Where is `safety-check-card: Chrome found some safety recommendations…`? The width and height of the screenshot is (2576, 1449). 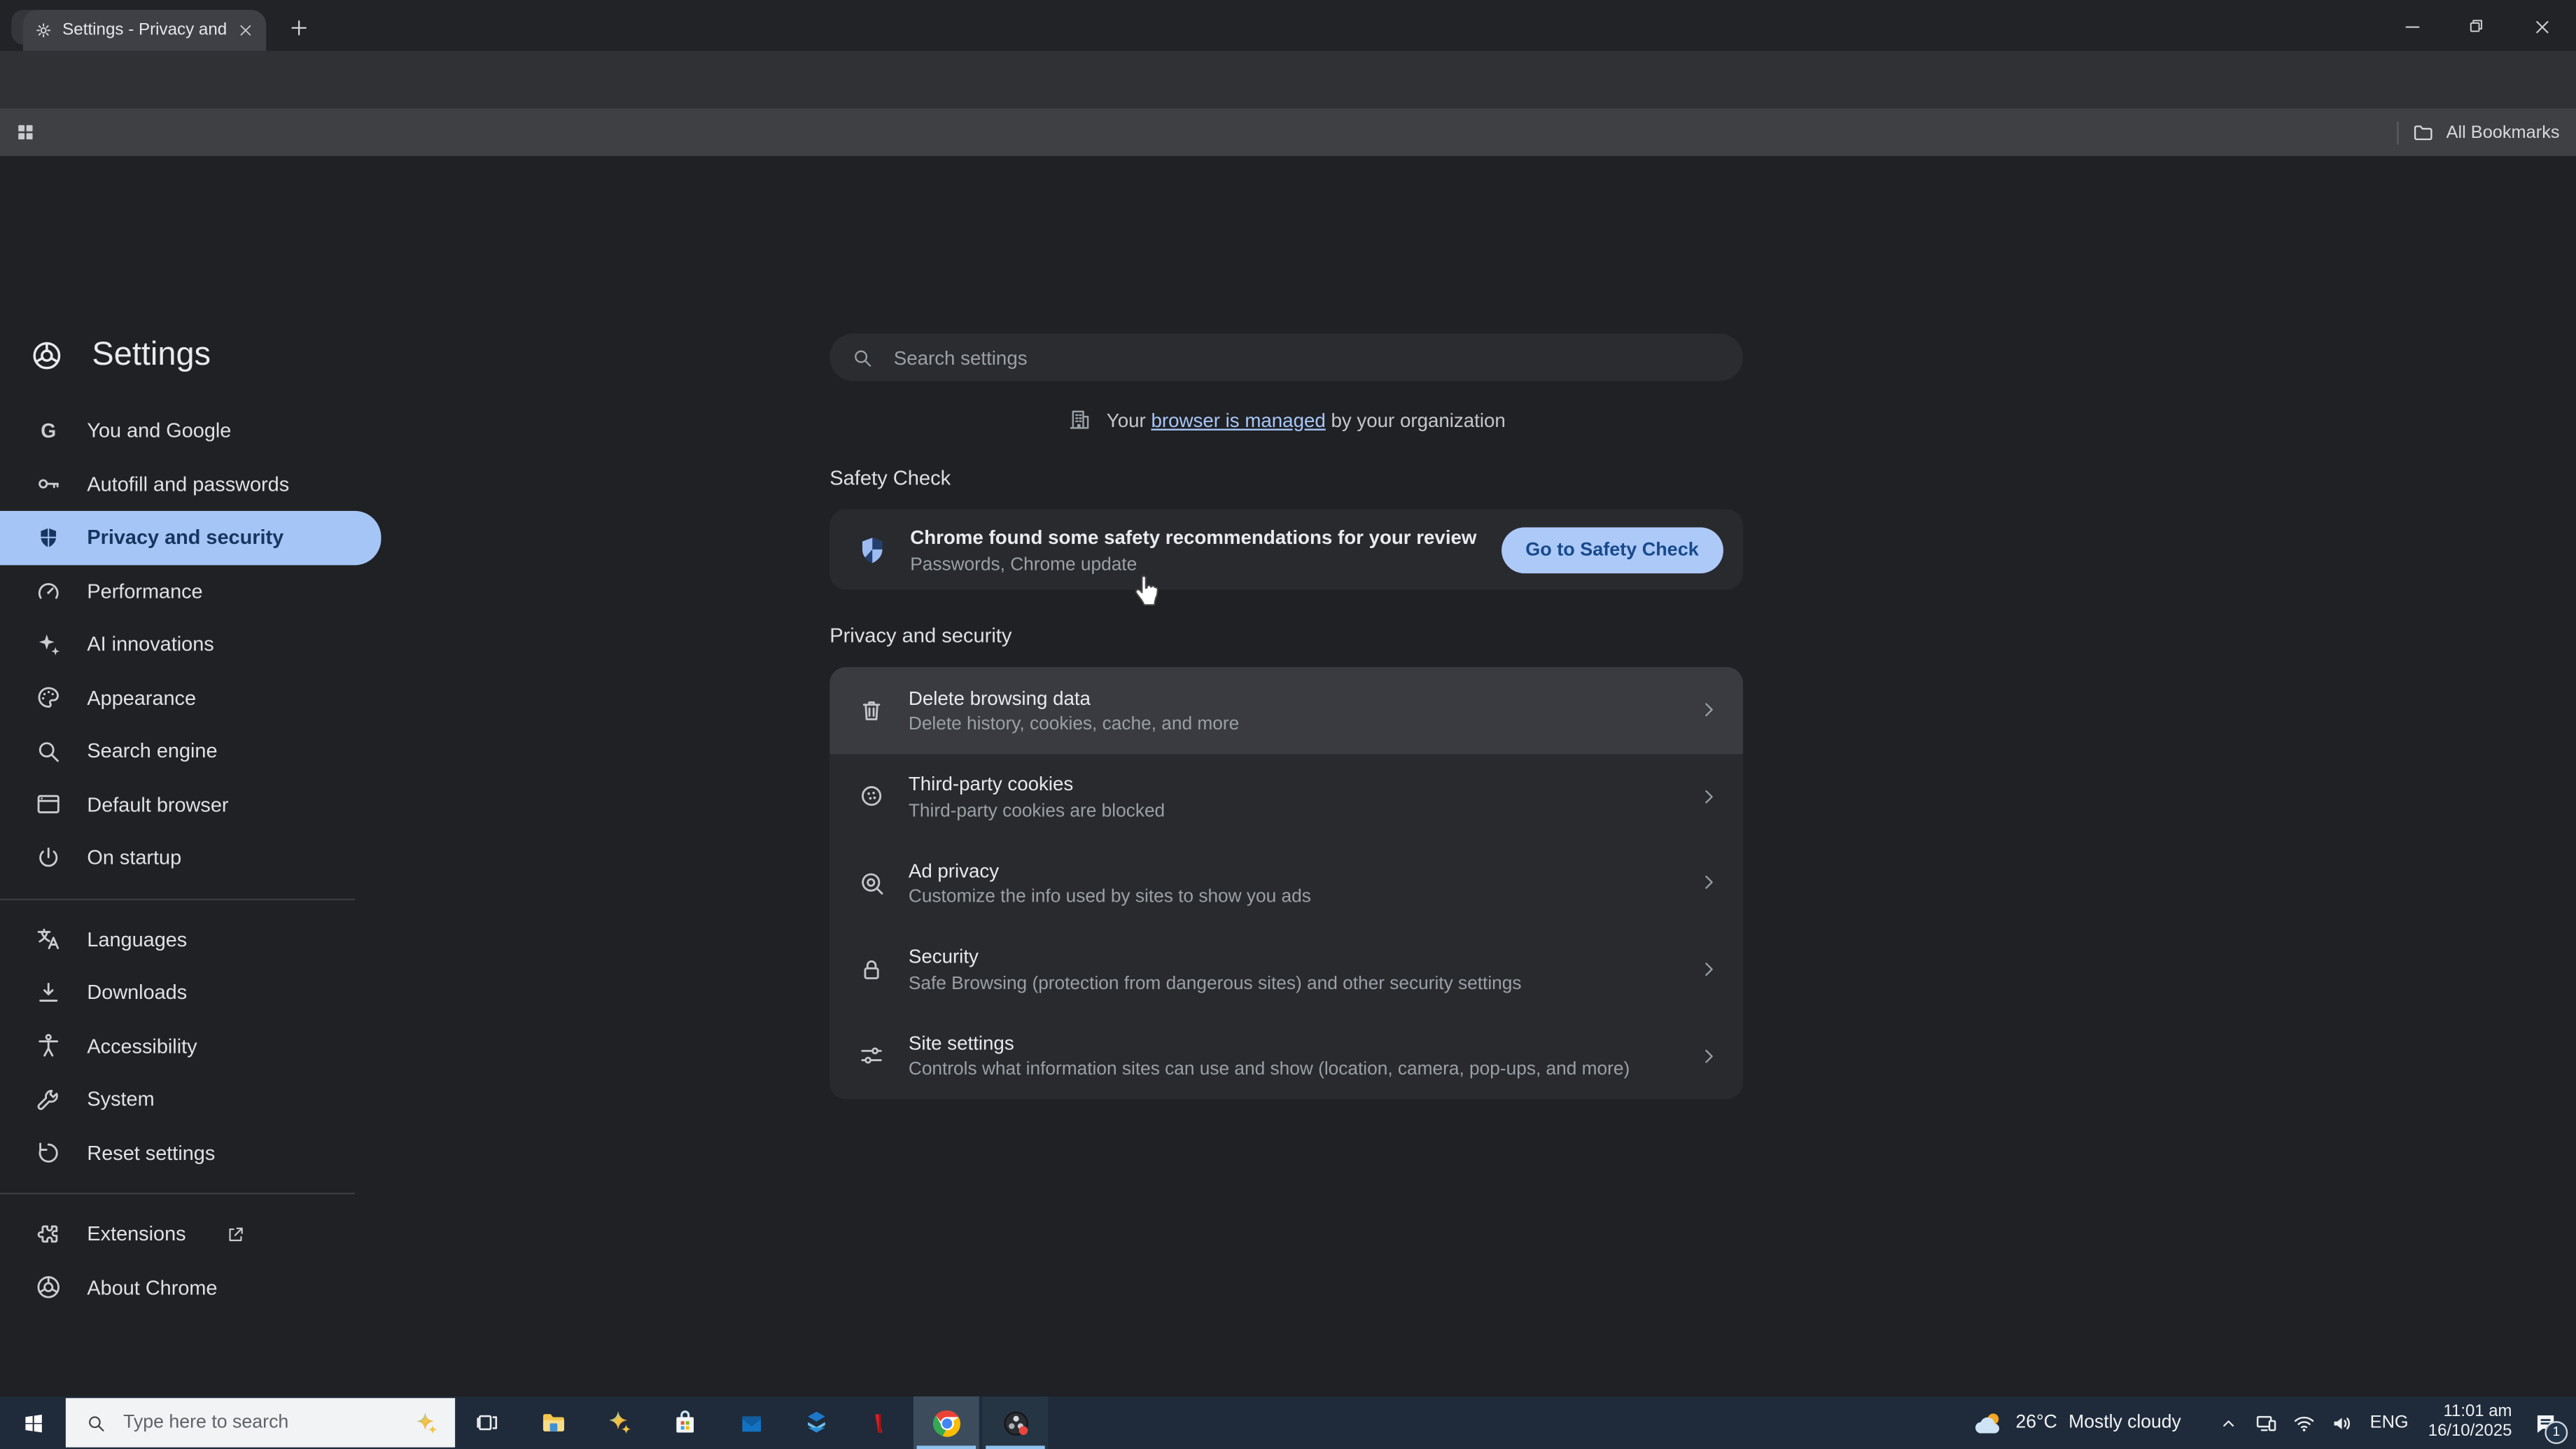
safety-check-card: Chrome found some safety recommendations… is located at coordinates (1287, 549).